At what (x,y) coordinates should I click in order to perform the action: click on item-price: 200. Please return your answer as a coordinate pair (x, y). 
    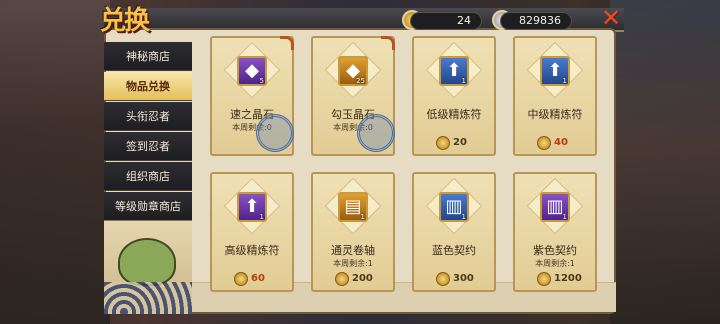
    Looking at the image, I should click on (362, 278).